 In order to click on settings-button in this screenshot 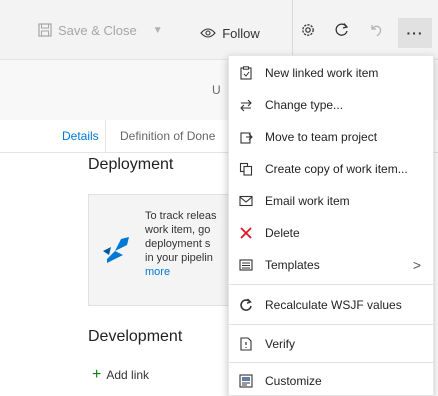, I will do `click(307, 30)`.